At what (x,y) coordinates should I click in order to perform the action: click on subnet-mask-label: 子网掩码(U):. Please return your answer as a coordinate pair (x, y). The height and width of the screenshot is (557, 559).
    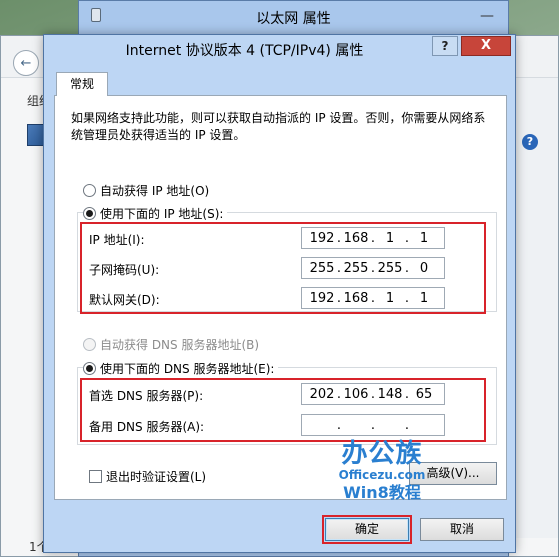
    Looking at the image, I should click on (124, 270).